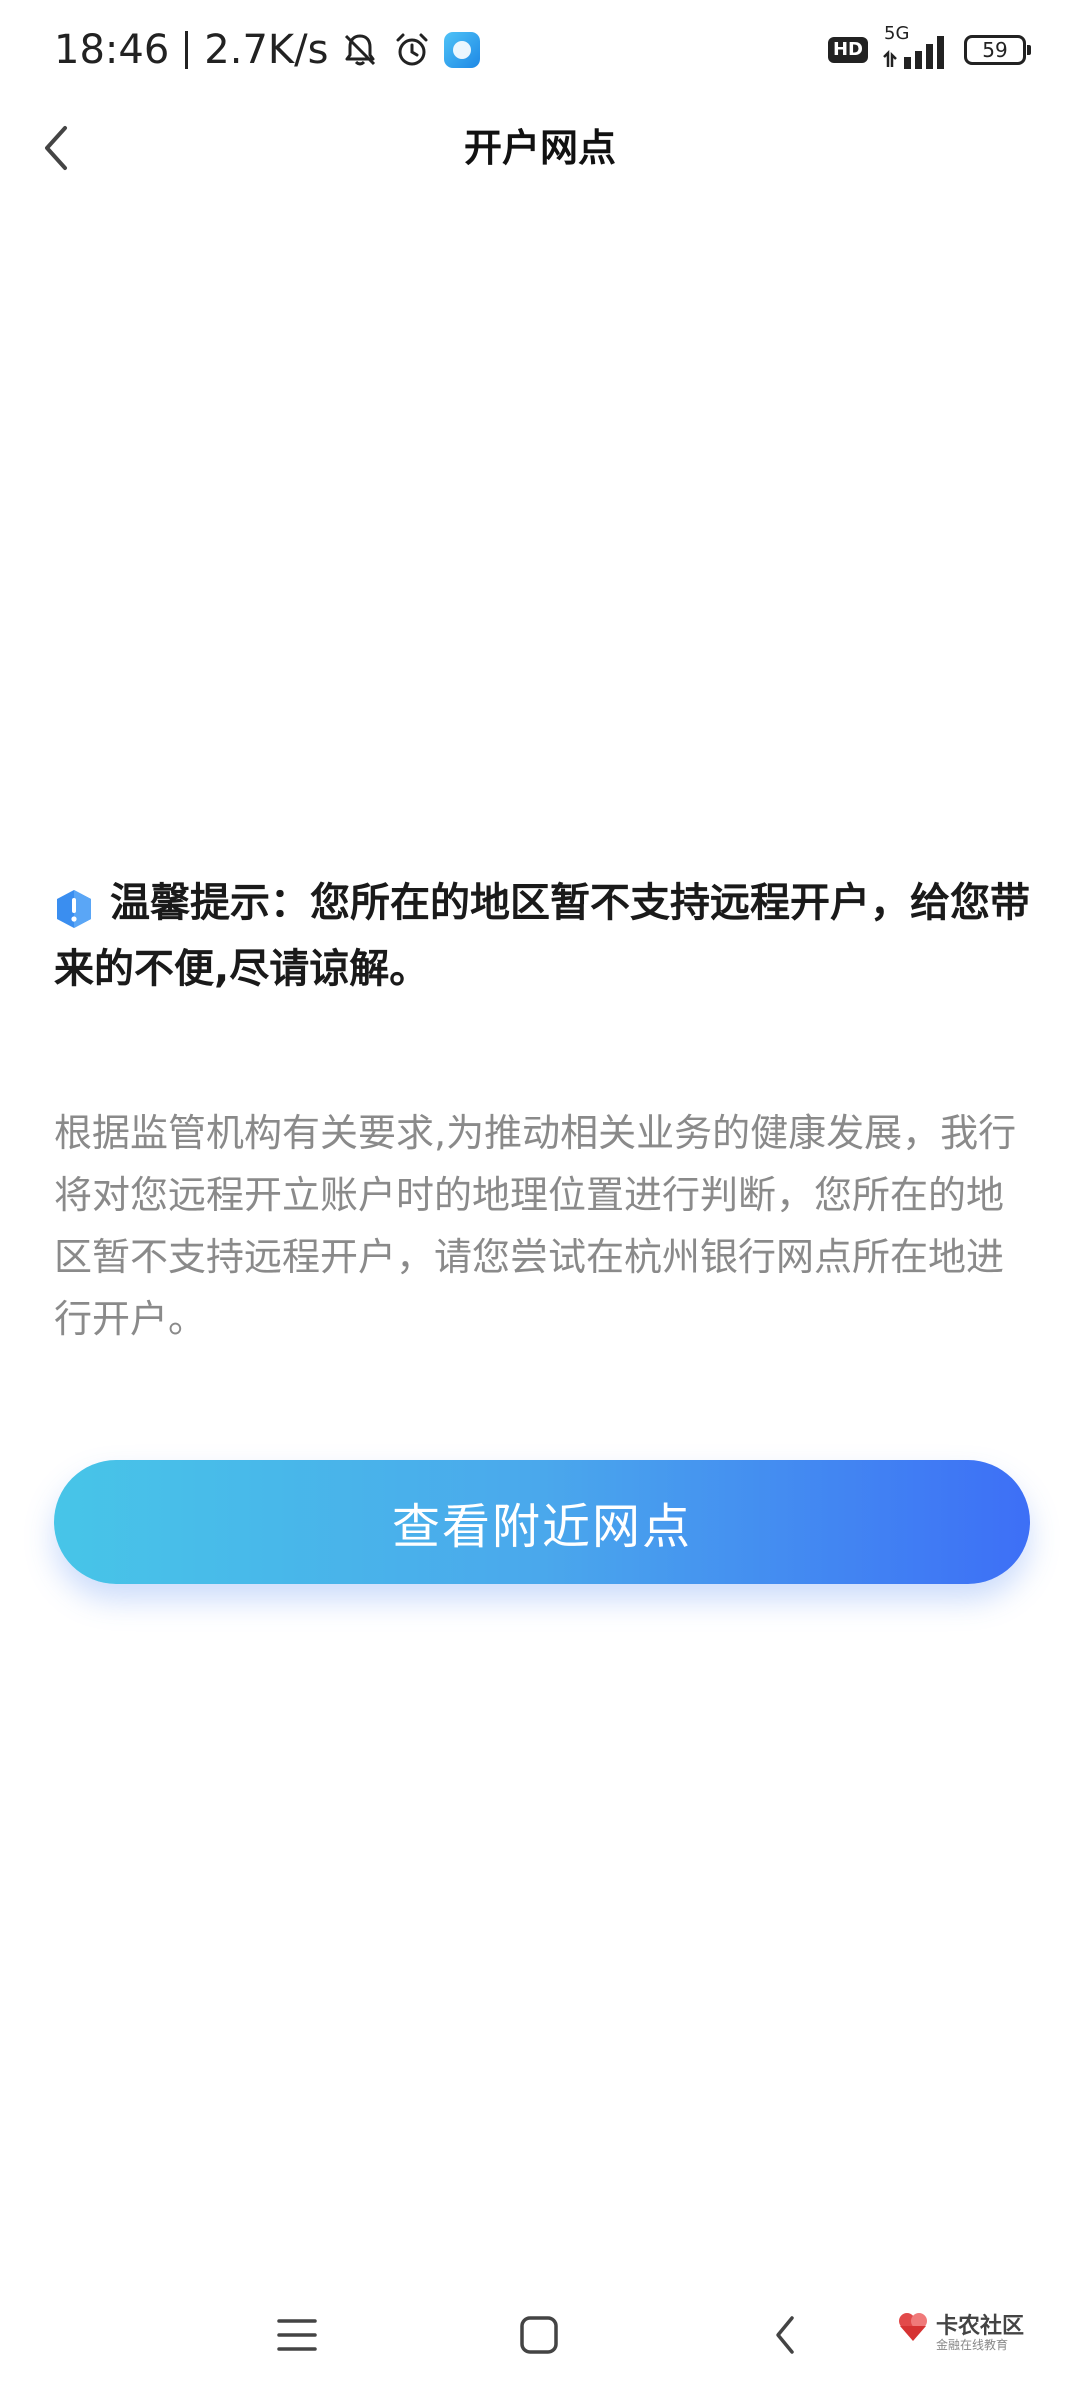  I want to click on signal-icon: 5G, so click(916, 48).